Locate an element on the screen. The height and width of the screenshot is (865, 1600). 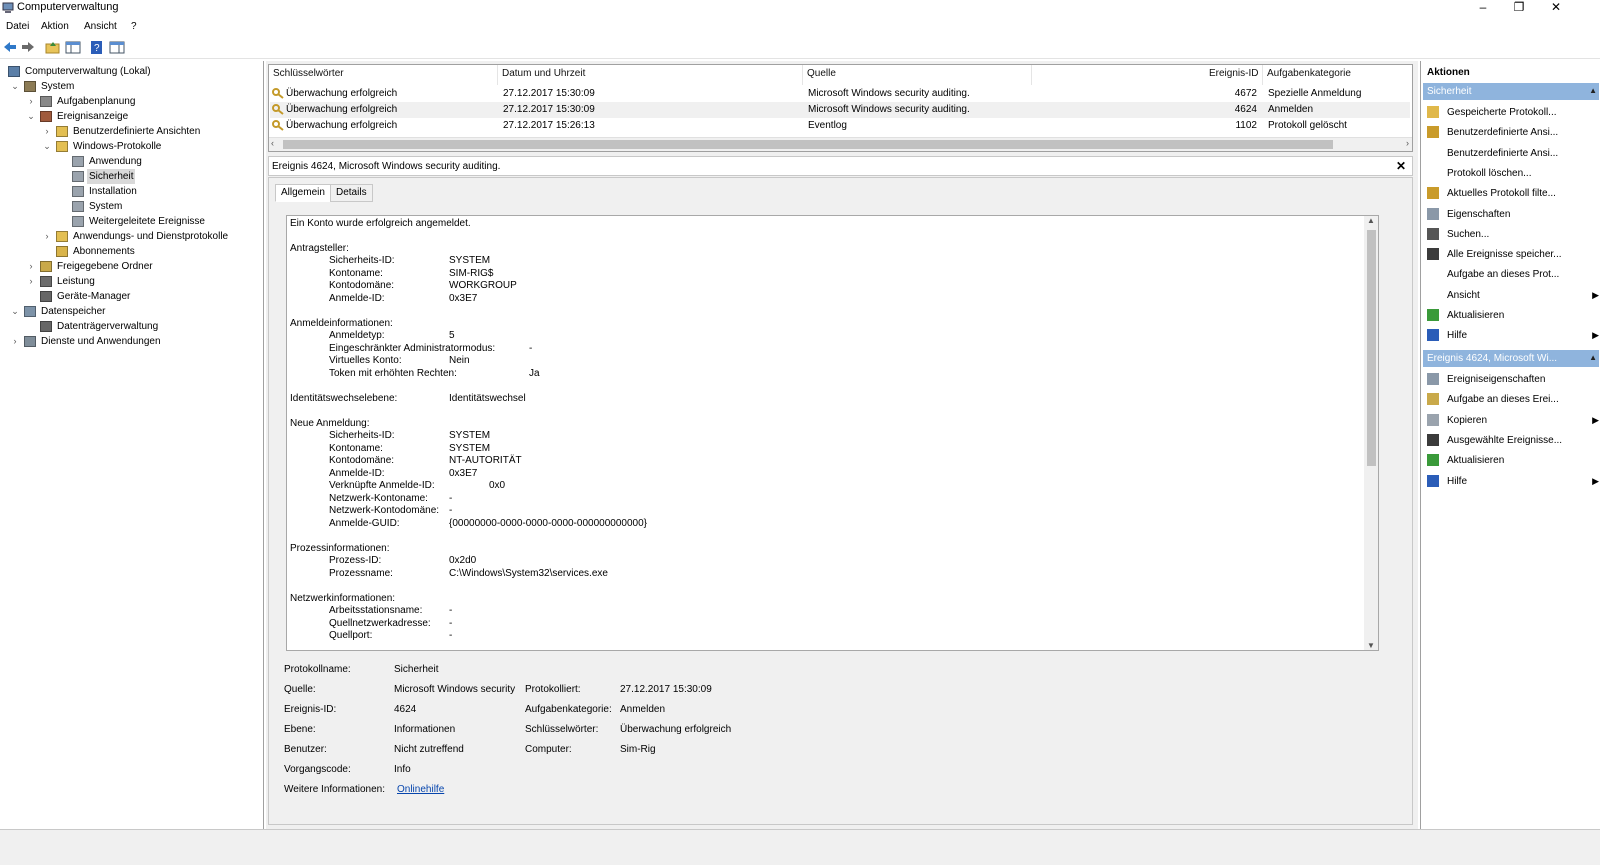
column-header-task-category: Aufgabenkategorie is located at coordinates (1309, 73).